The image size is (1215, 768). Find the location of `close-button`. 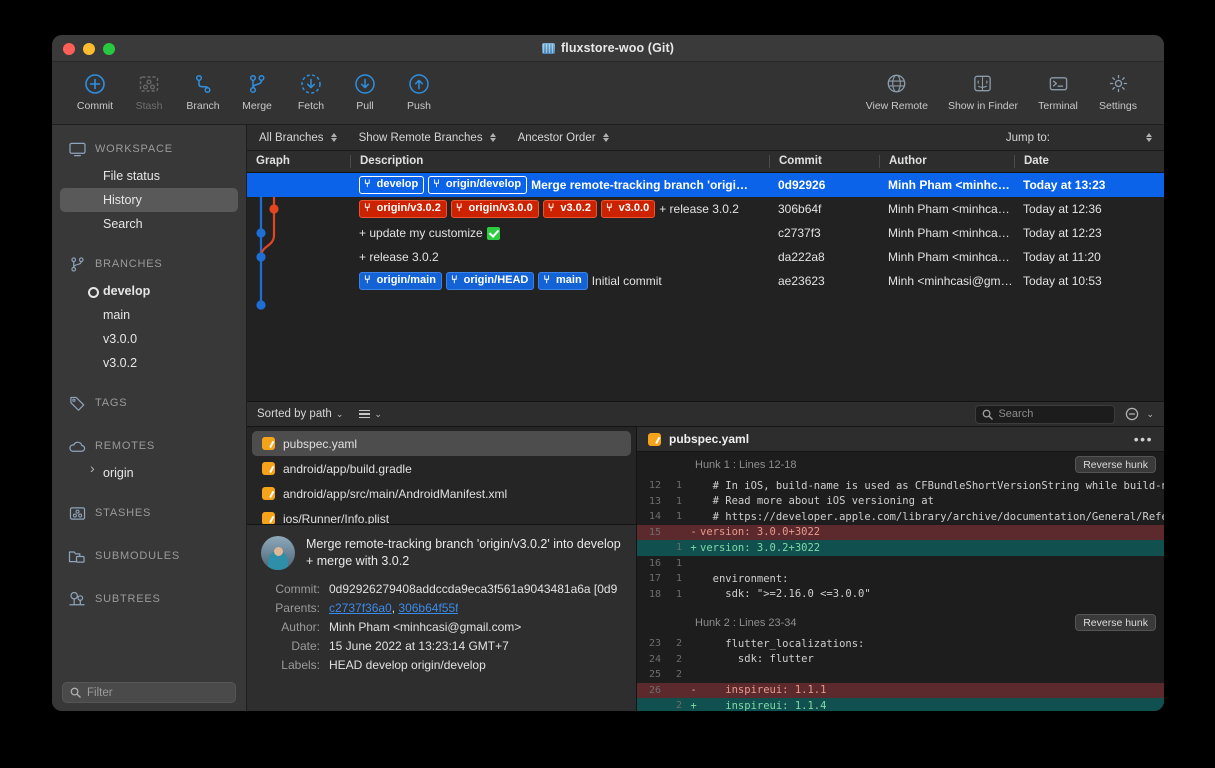

close-button is located at coordinates (69, 49).